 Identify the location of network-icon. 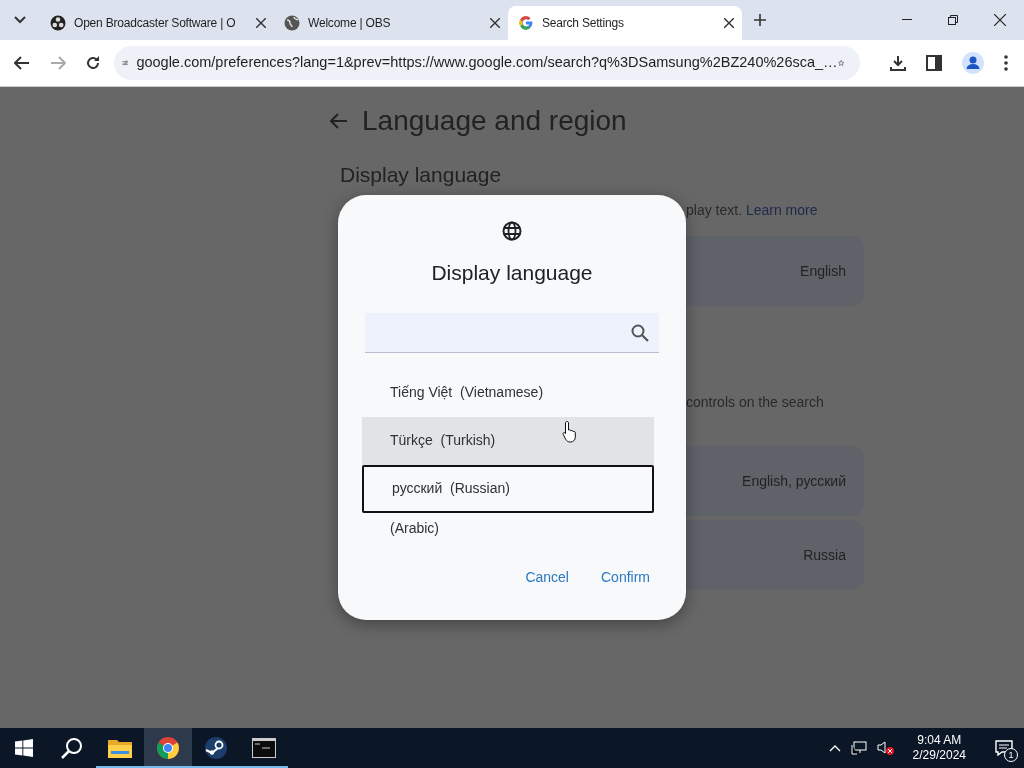
(858, 748).